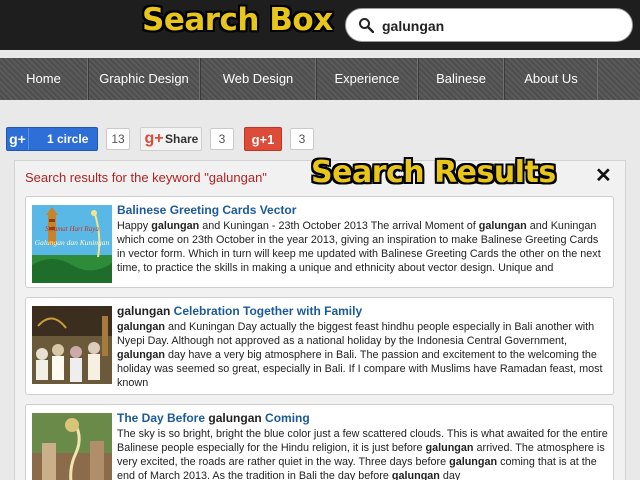  Describe the element at coordinates (154, 138) in the screenshot. I see `gplus-share-icon: g+` at that location.